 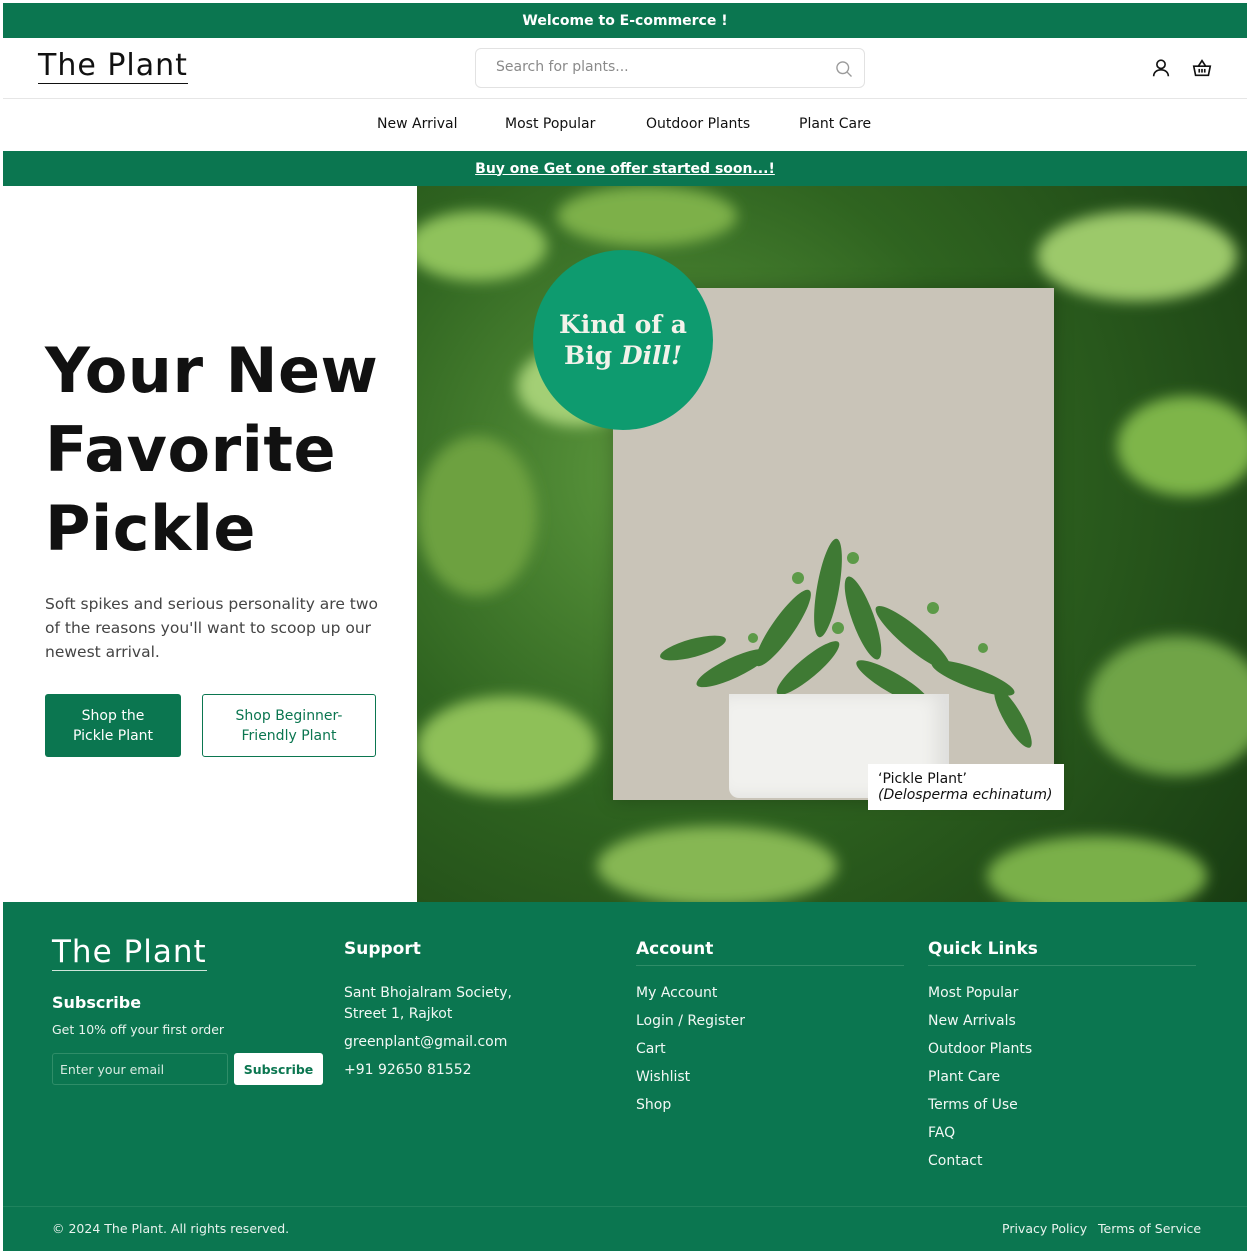 I want to click on address-line: Sant Bhojalram Society,, so click(x=428, y=993).